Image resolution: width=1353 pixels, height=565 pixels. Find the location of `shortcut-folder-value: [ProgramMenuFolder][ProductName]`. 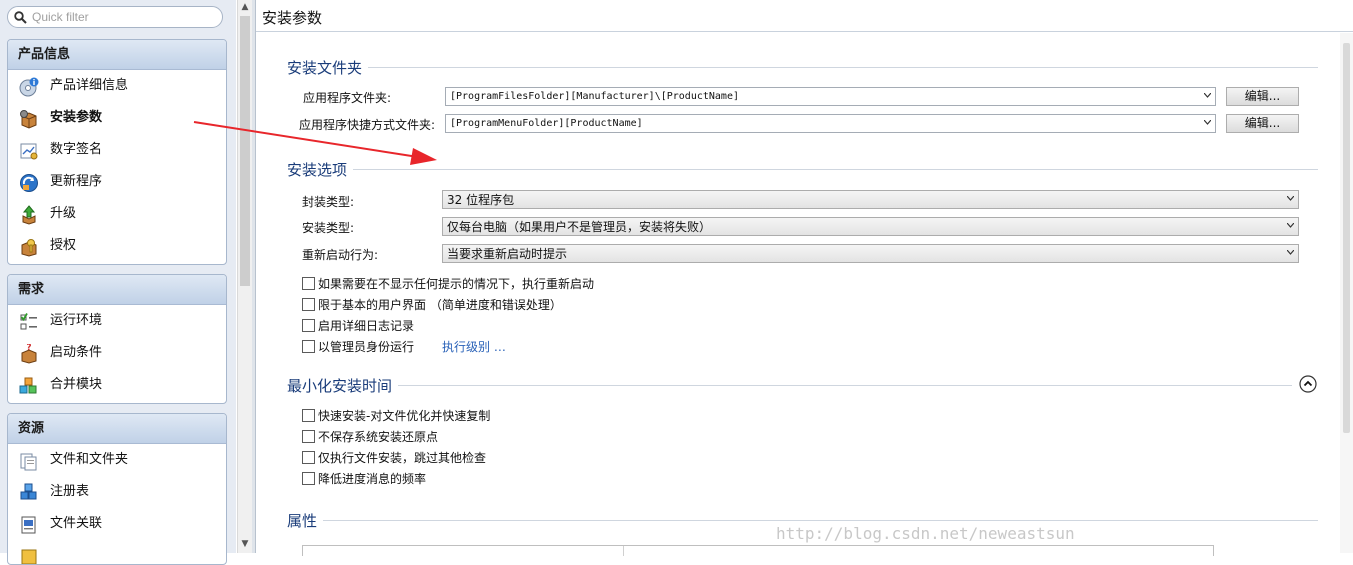

shortcut-folder-value: [ProgramMenuFolder][ProductName] is located at coordinates (546, 123).